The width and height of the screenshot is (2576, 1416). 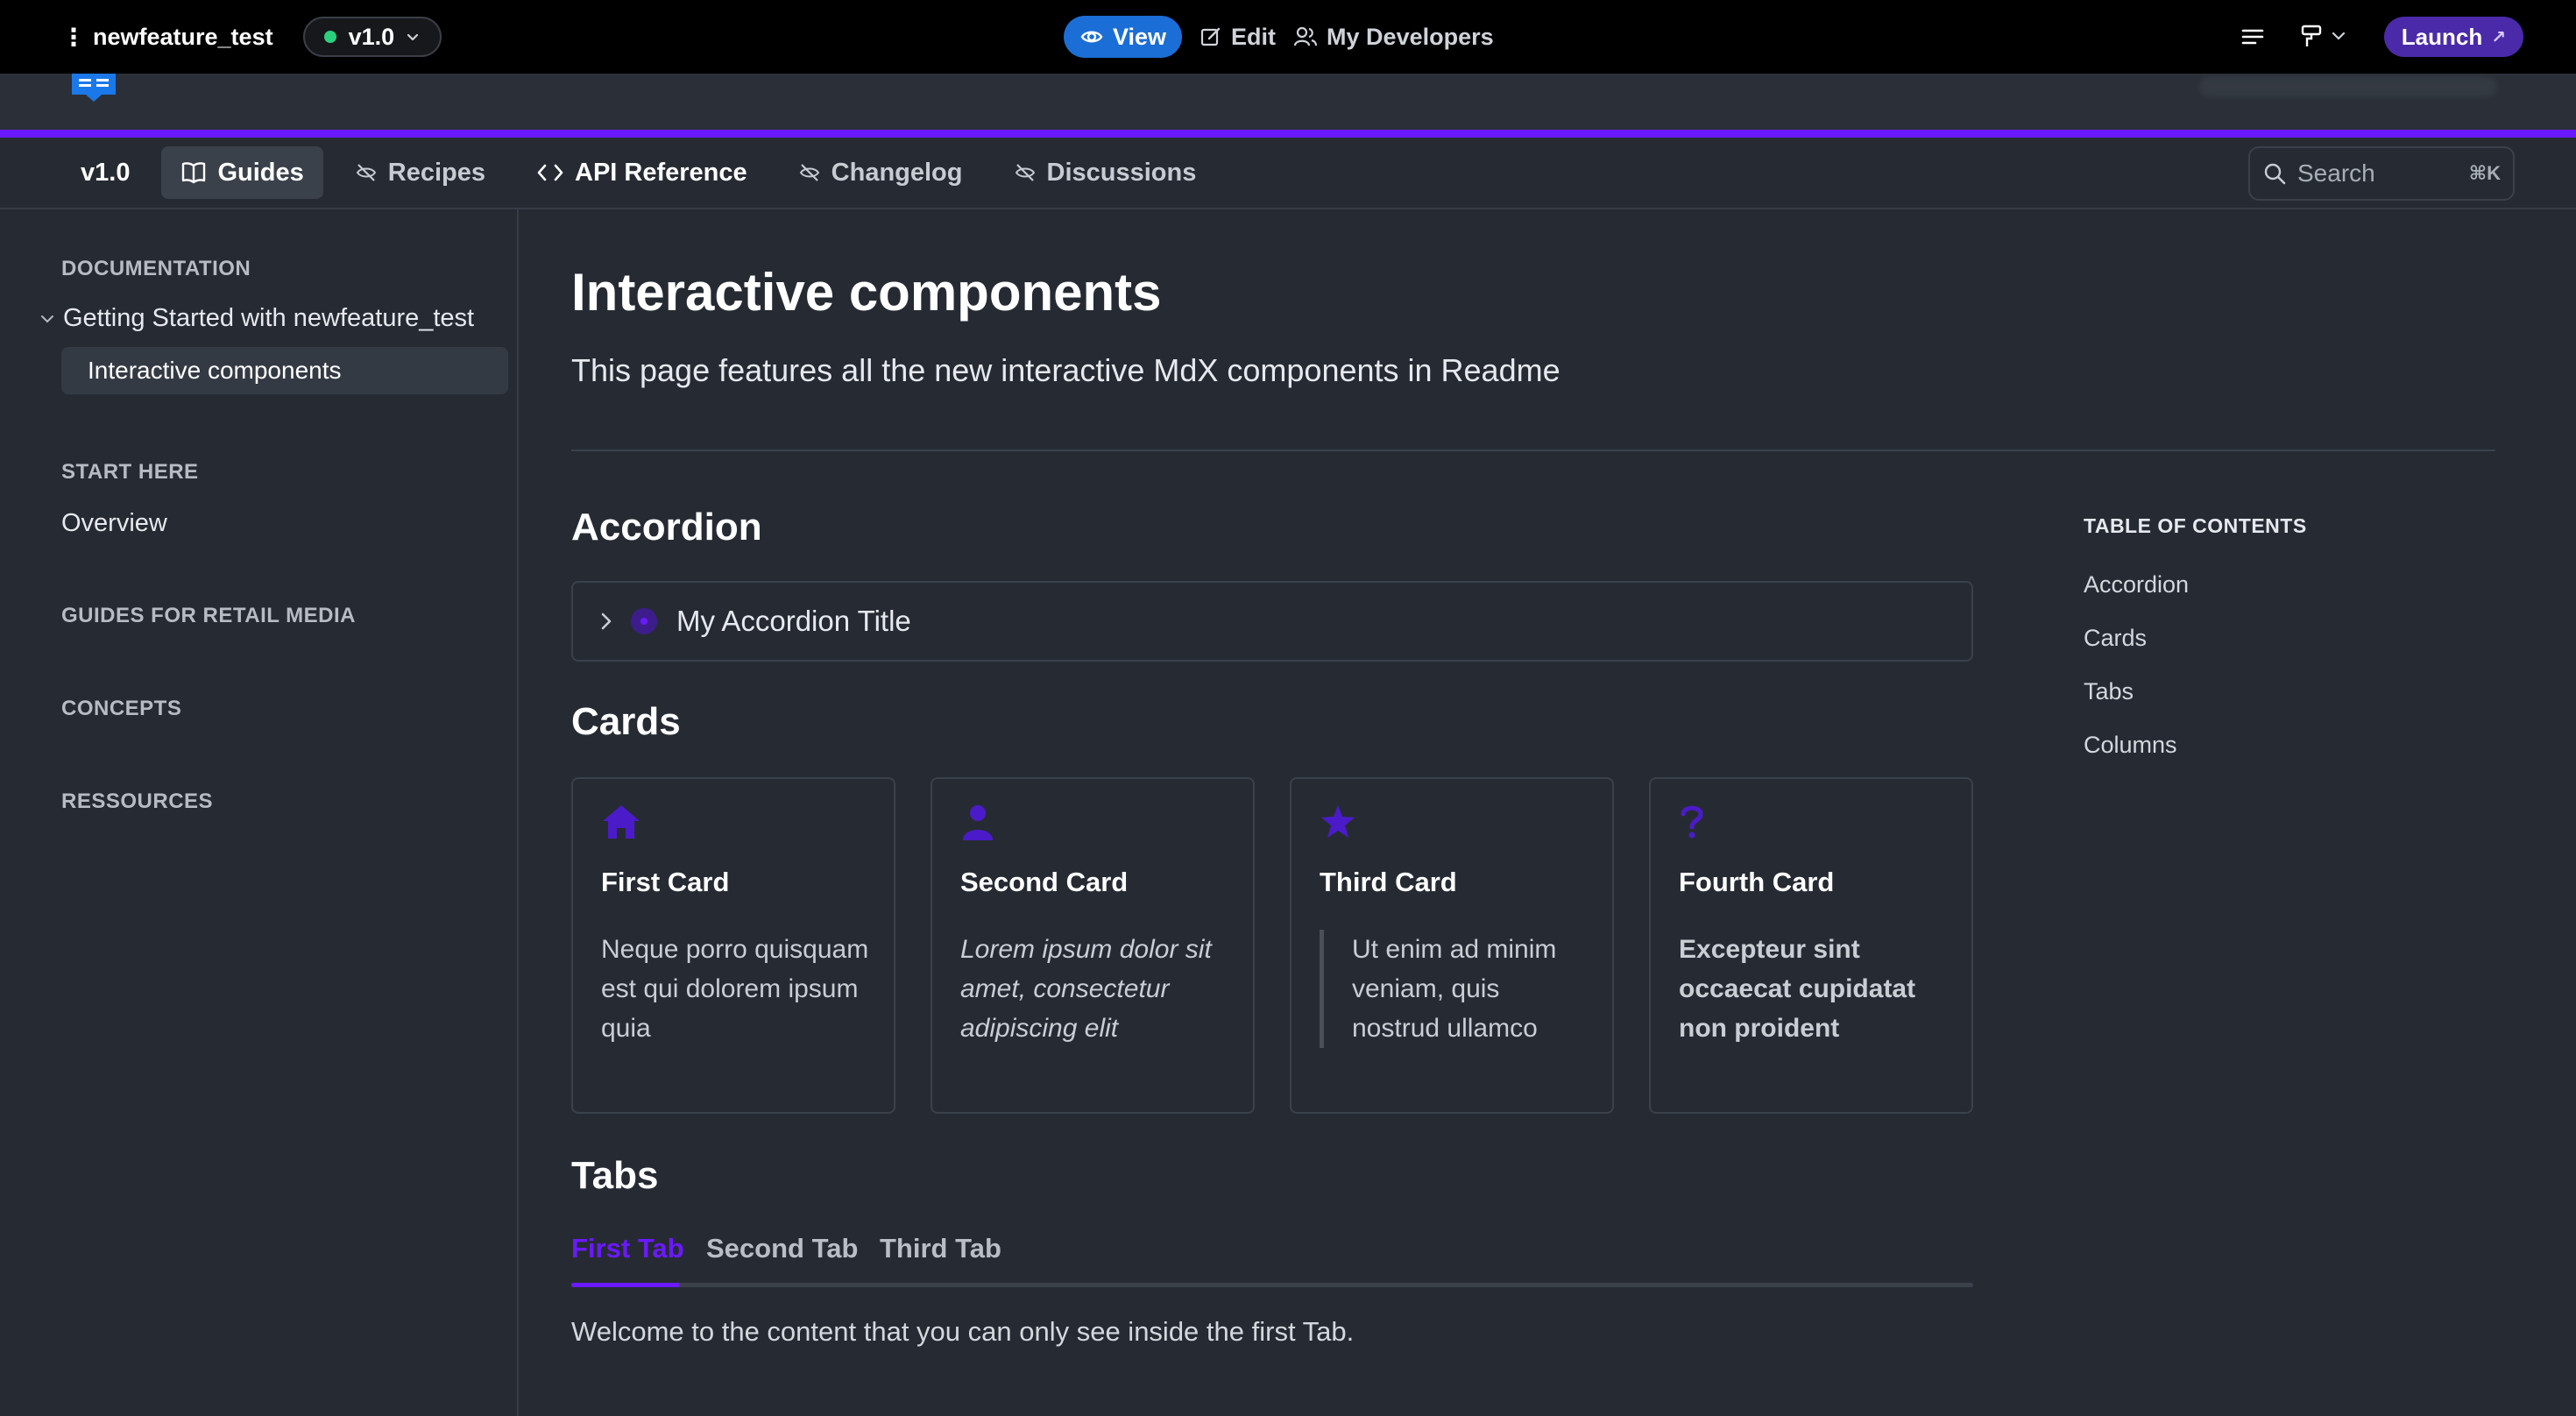 I want to click on version-selector: v1.0, so click(x=372, y=37).